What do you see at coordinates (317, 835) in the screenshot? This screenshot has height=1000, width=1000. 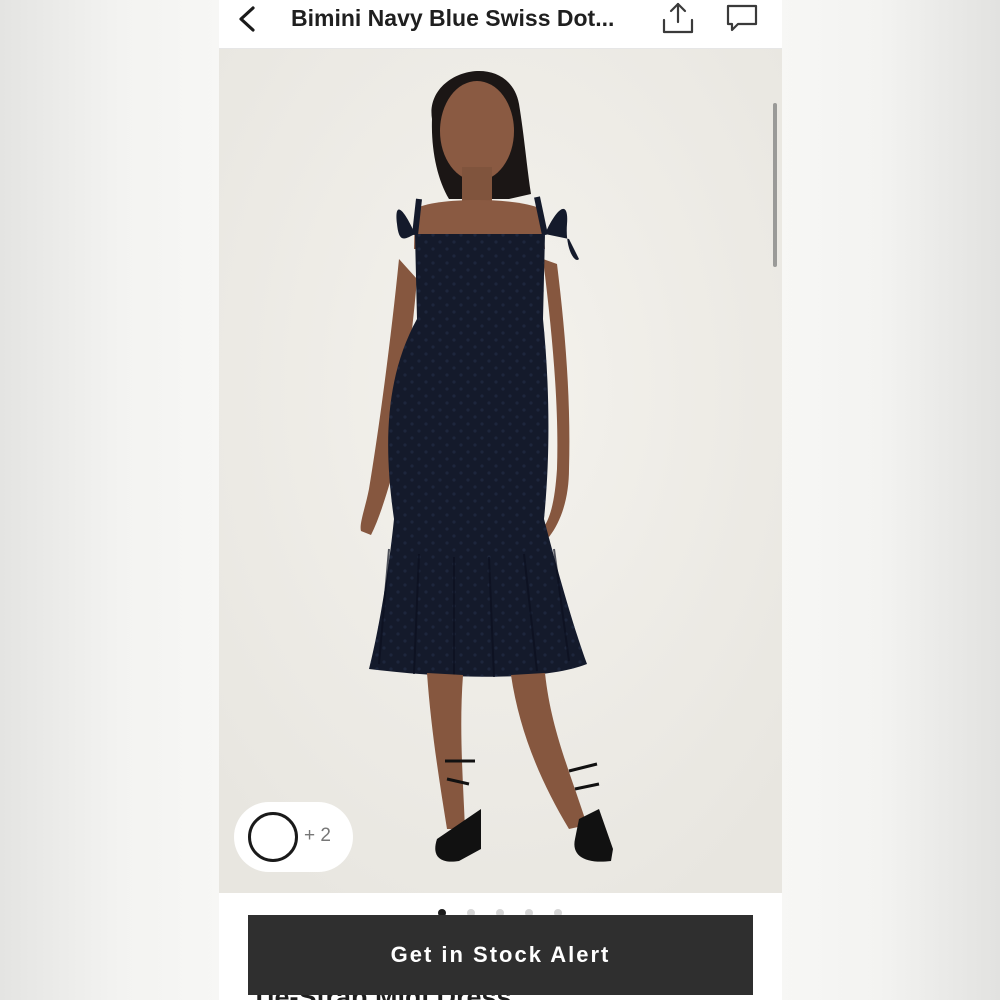 I see `more-colors-count: + 2` at bounding box center [317, 835].